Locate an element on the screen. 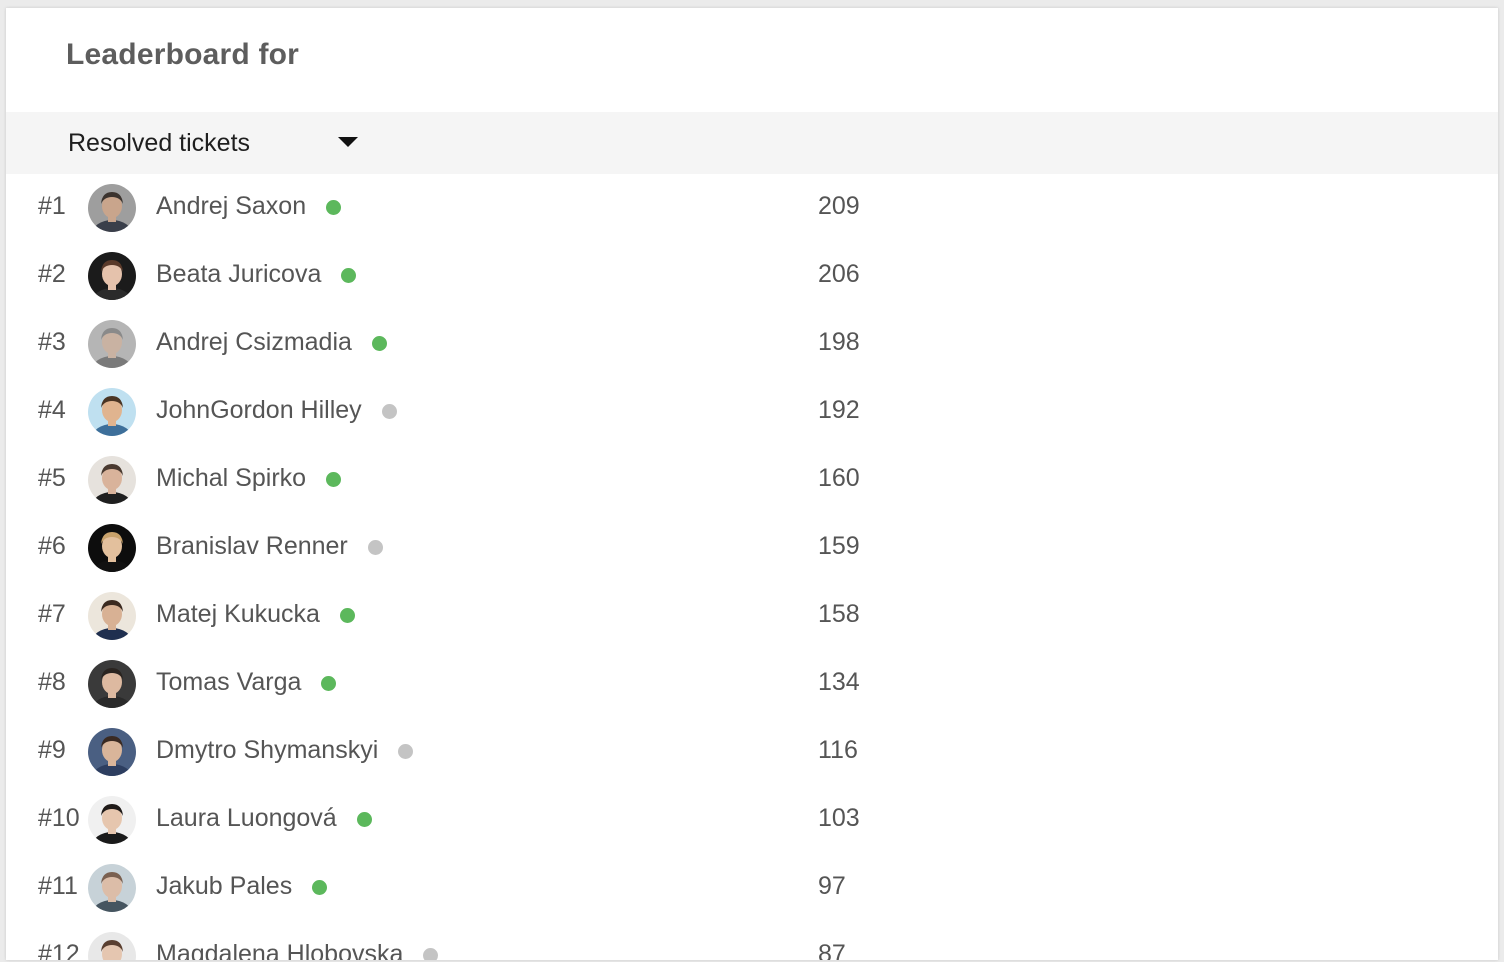 The width and height of the screenshot is (1504, 962). agent-name: Andrej Saxon is located at coordinates (231, 206).